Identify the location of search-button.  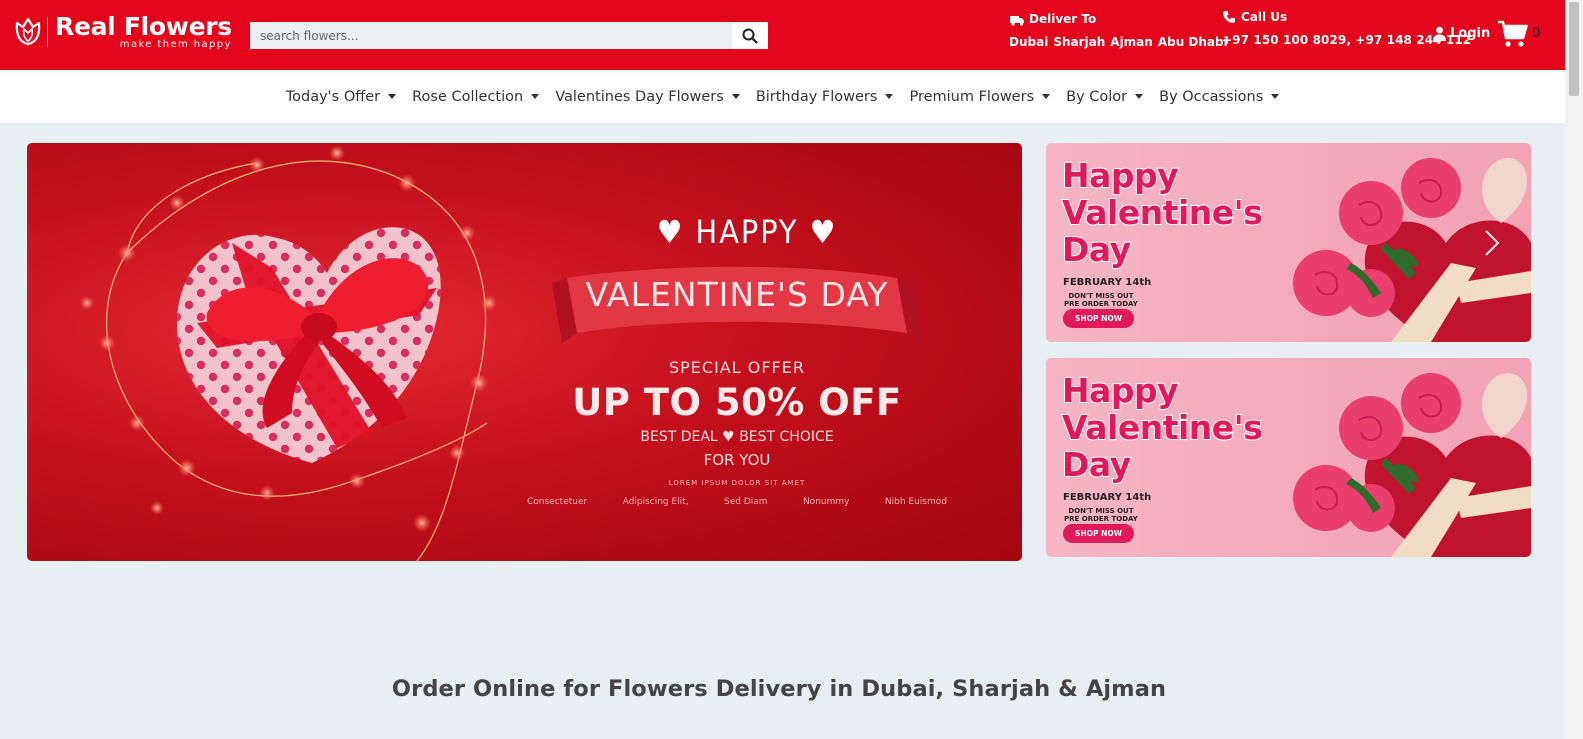
(750, 35).